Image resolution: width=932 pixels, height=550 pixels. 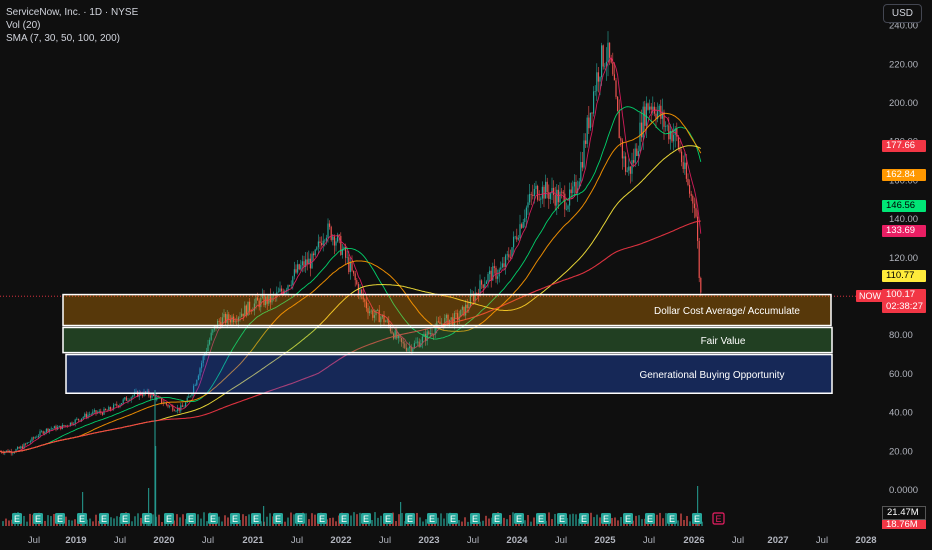 I want to click on x-tick-label: 2024, so click(x=517, y=540).